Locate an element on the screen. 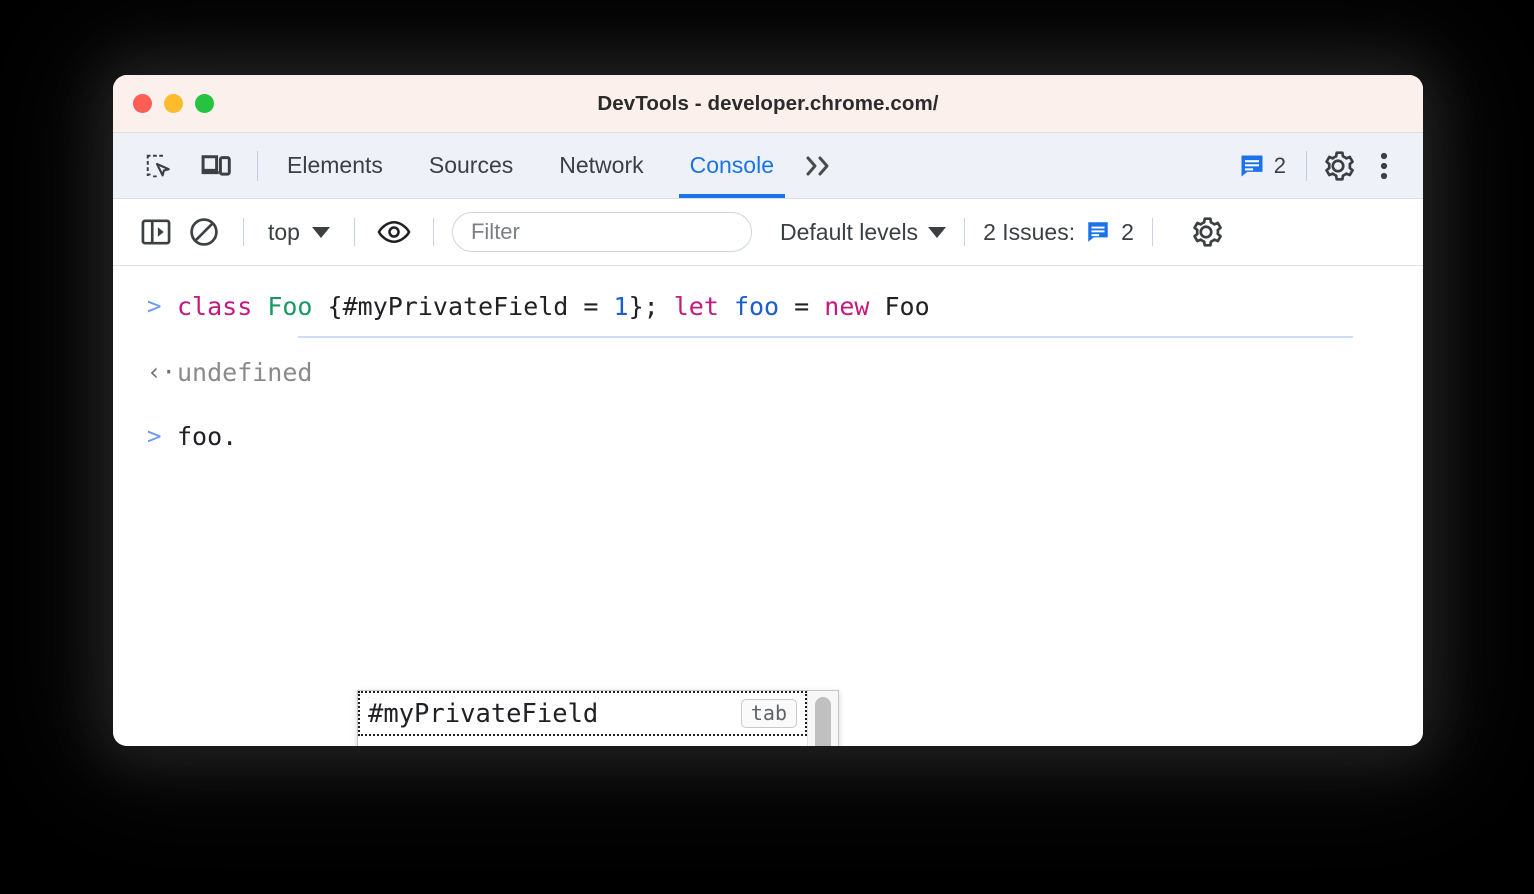 This screenshot has height=894, width=1534. autocomplete-item-label: __defineGetter__ is located at coordinates (491, 745).